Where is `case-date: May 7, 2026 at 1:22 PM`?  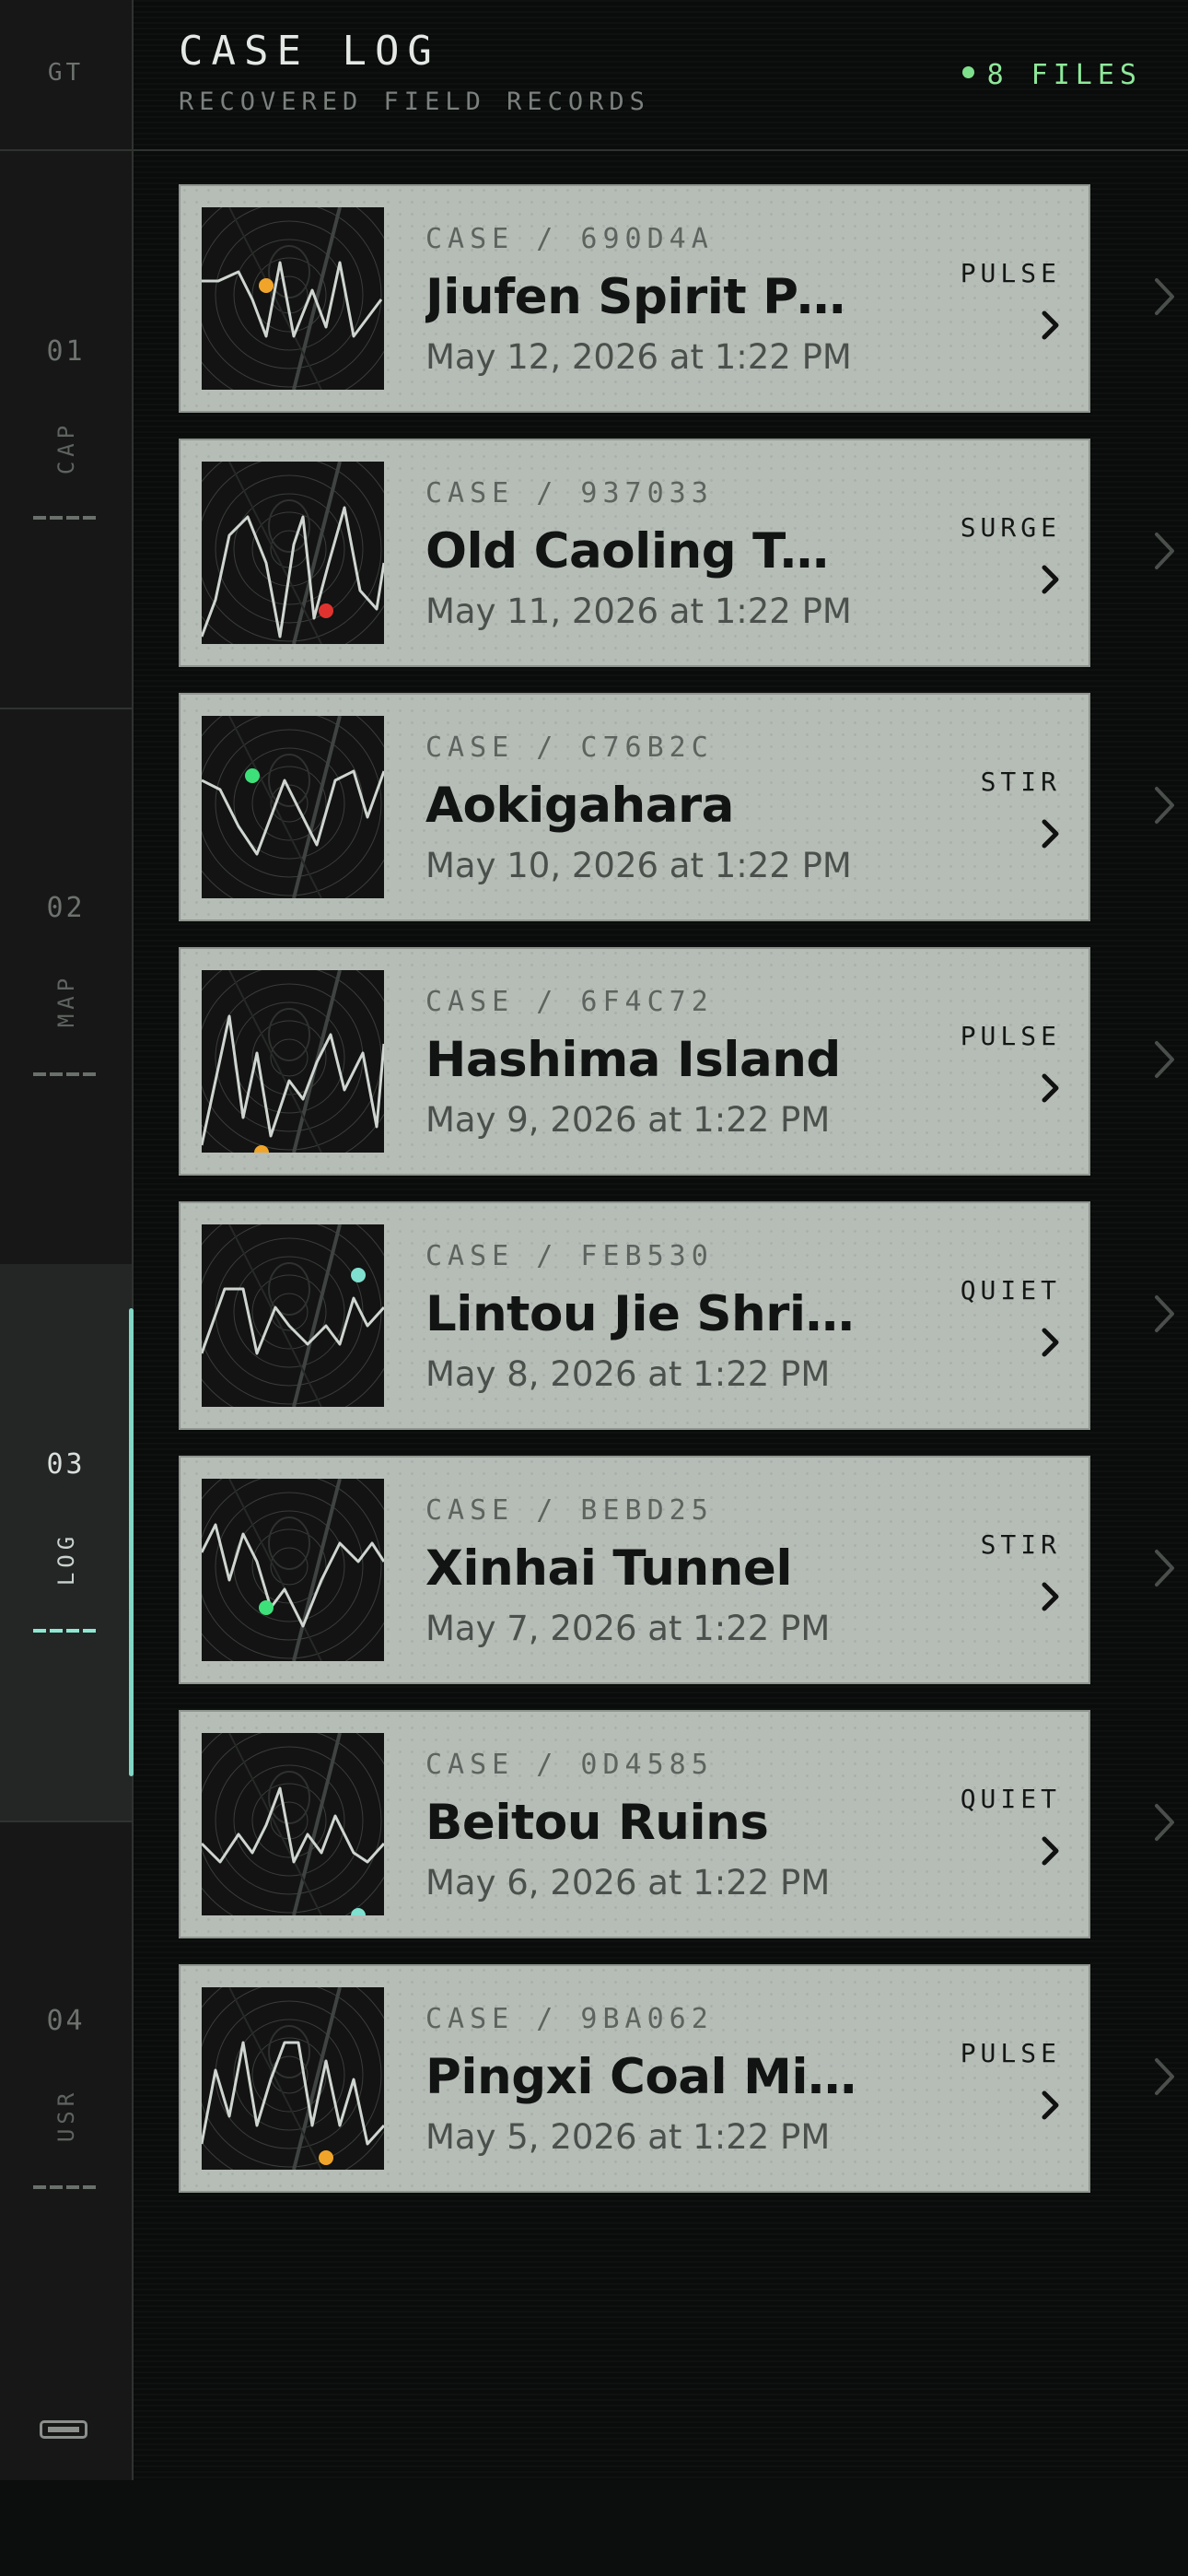 case-date: May 7, 2026 at 1:22 PM is located at coordinates (628, 1628).